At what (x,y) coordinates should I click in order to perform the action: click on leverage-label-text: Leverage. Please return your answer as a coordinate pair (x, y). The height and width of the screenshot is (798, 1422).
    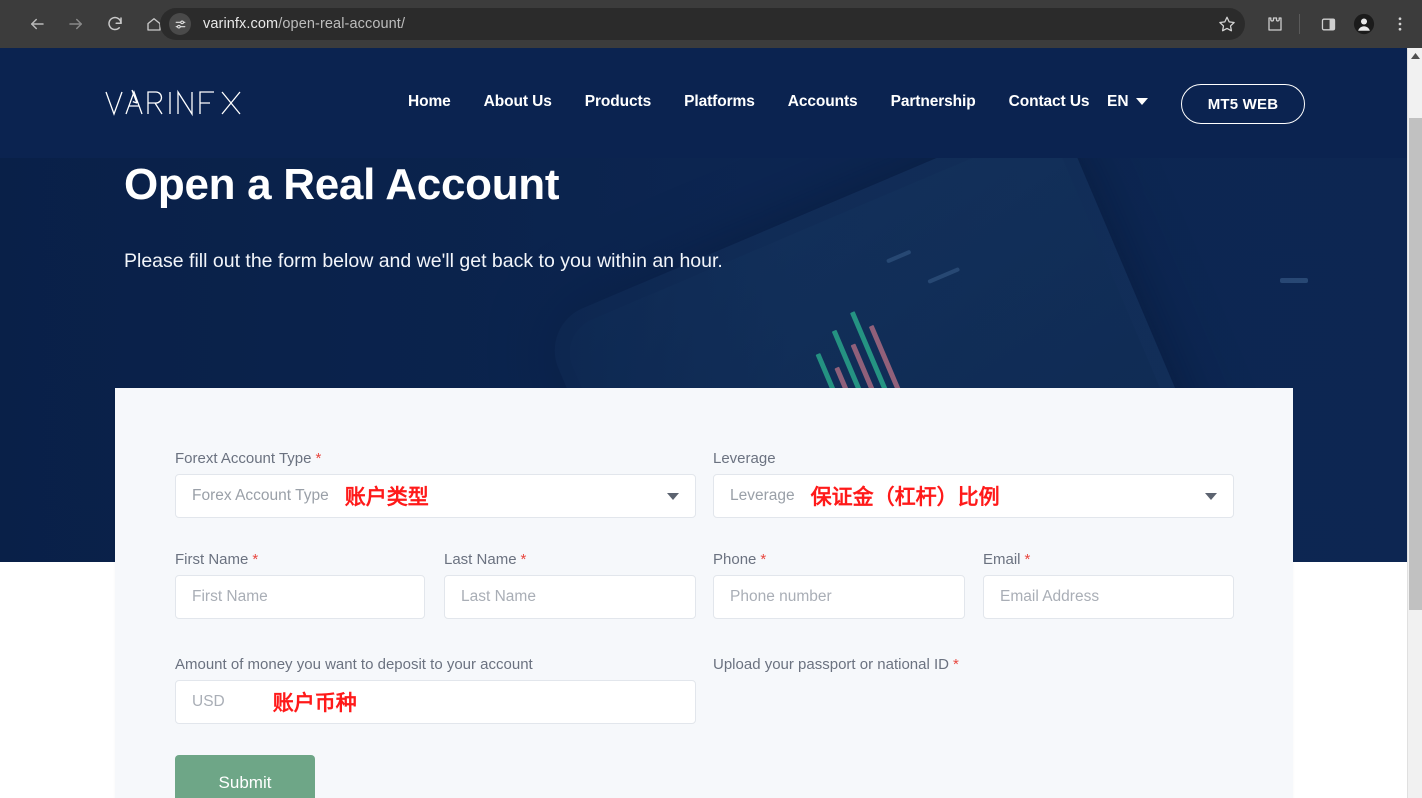
    Looking at the image, I should click on (744, 458).